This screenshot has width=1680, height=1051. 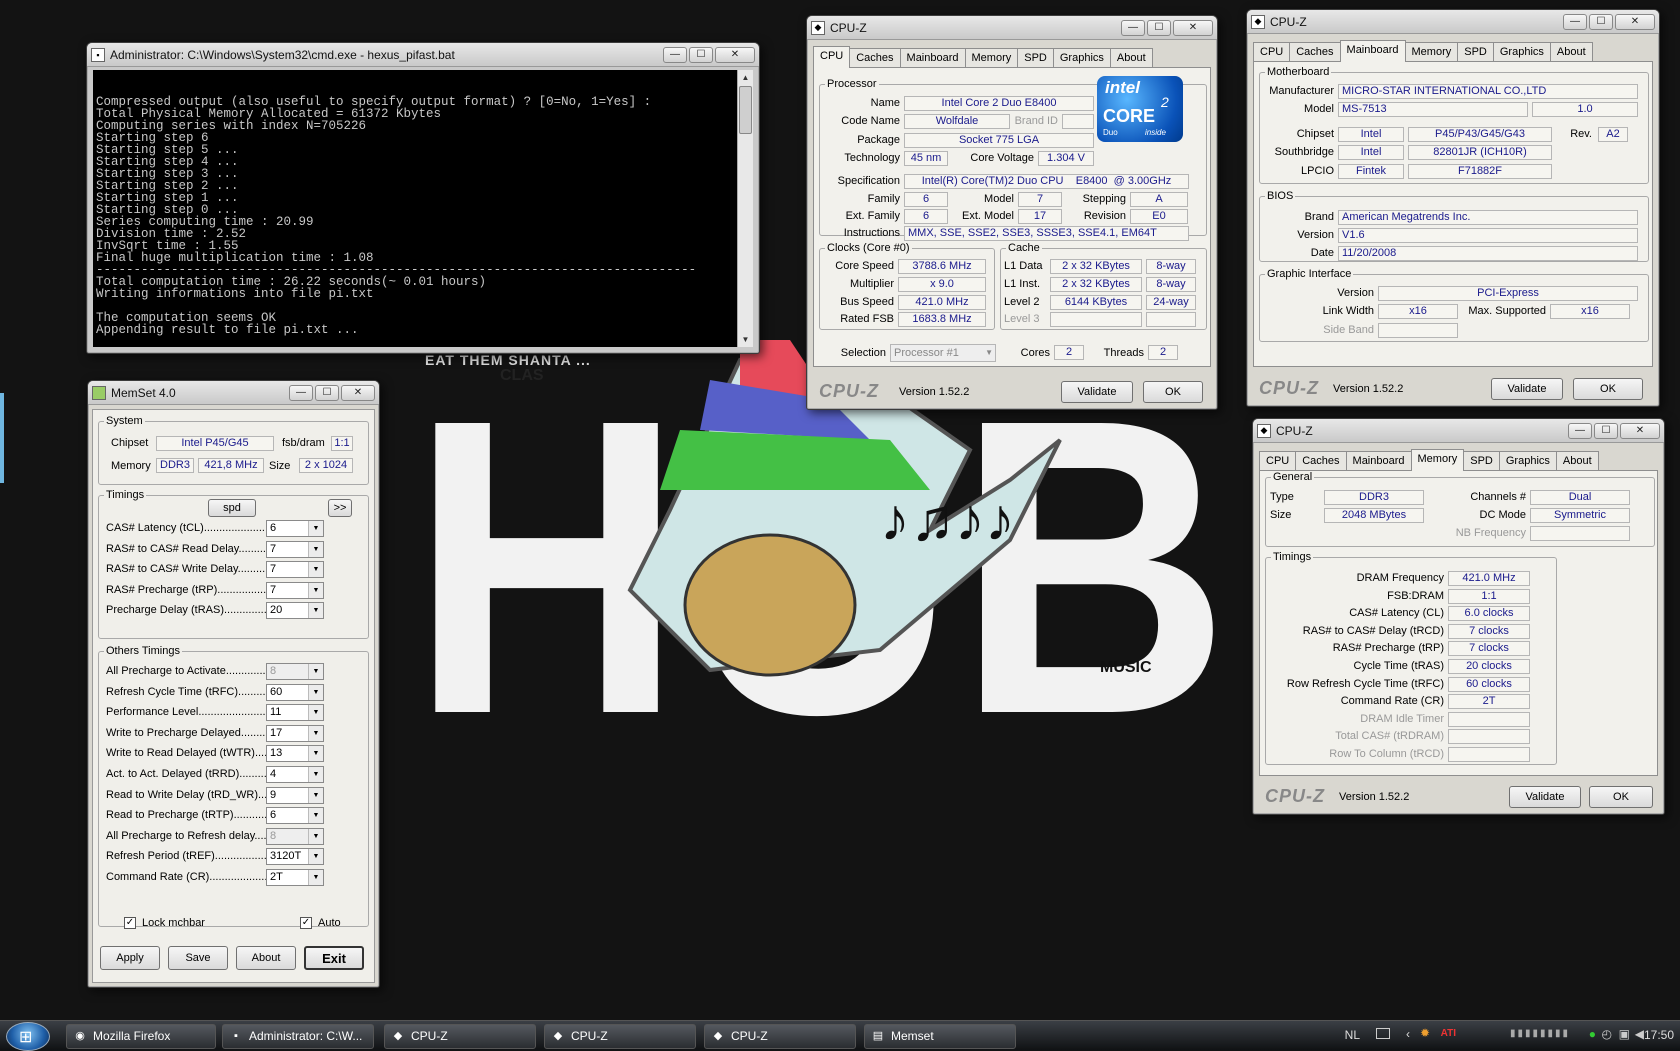 What do you see at coordinates (1607, 1034) in the screenshot?
I see `clock-app-icon: ◴` at bounding box center [1607, 1034].